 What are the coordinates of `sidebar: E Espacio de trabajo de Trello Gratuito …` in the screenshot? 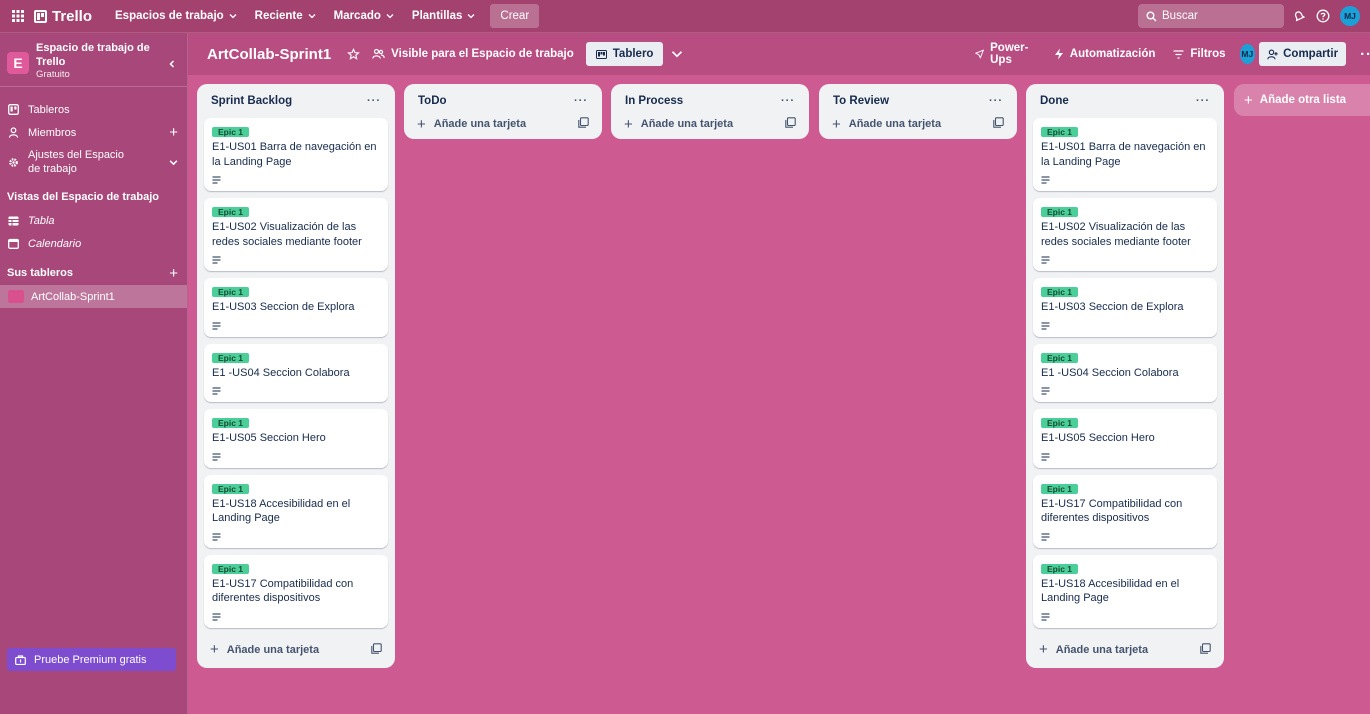 It's located at (94, 373).